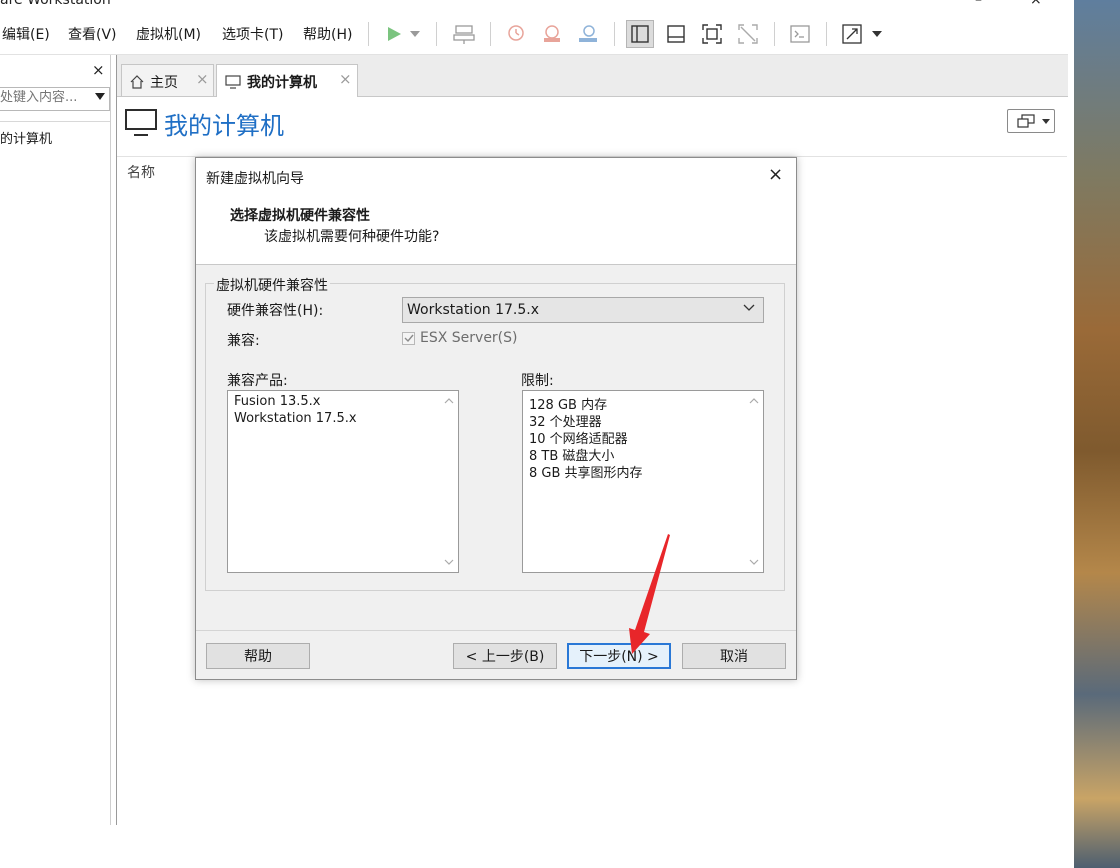  I want to click on limits-scrollbar, so click(754, 481).